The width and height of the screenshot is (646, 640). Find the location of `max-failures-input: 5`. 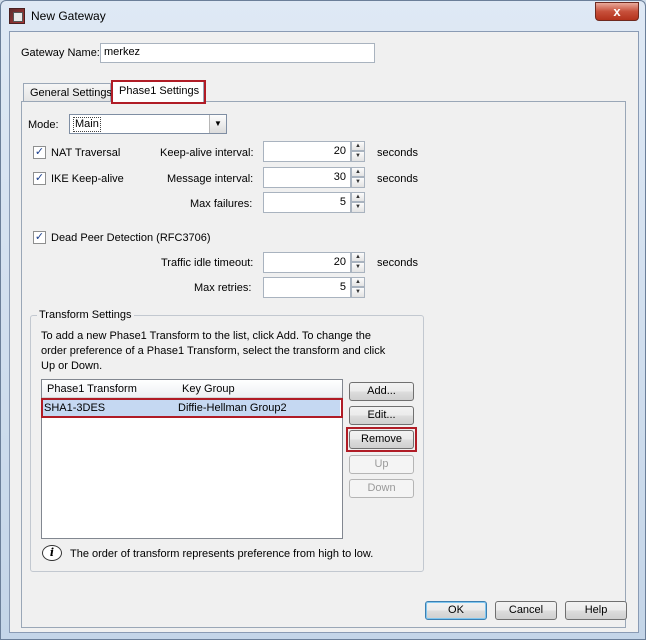

max-failures-input: 5 is located at coordinates (307, 202).